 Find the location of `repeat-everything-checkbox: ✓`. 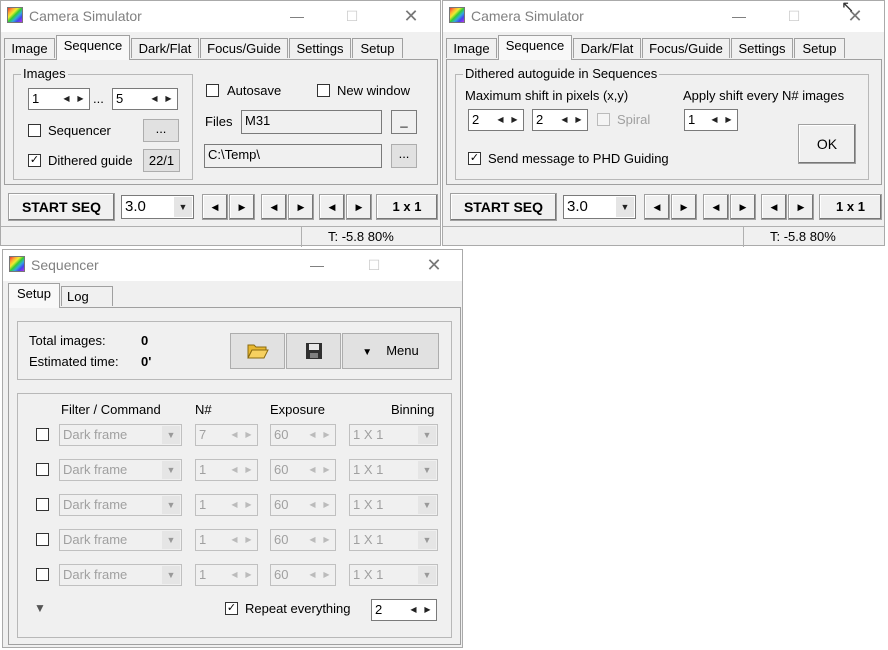

repeat-everything-checkbox: ✓ is located at coordinates (231, 608).